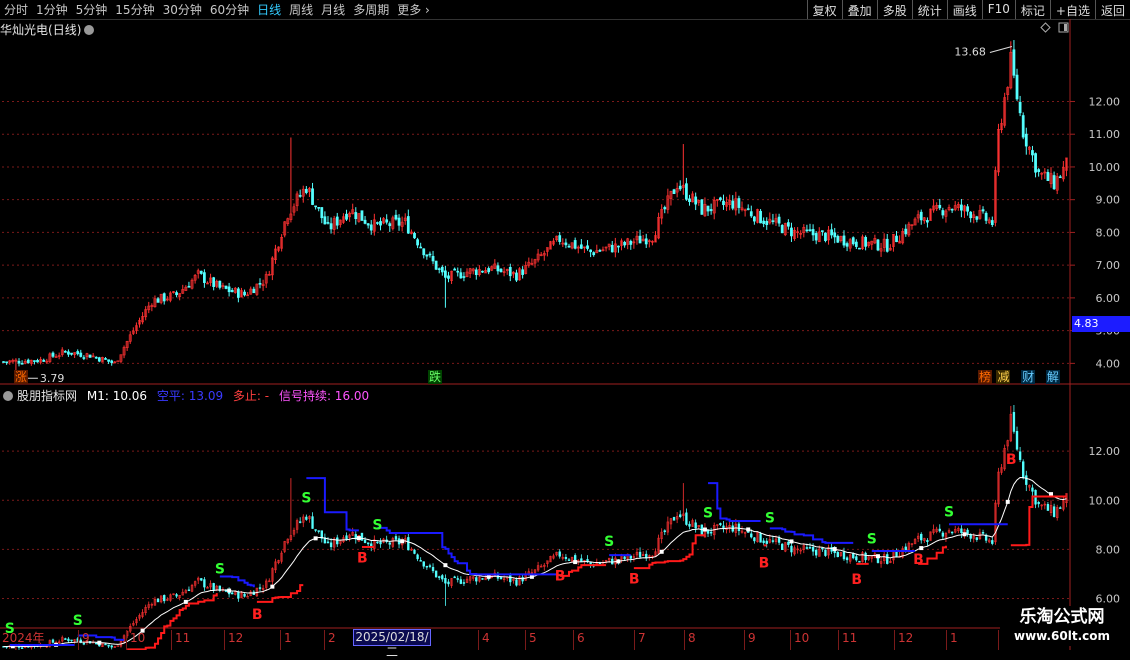 The width and height of the screenshot is (1130, 660). What do you see at coordinates (905, 638) in the screenshot?
I see `month-label: 12` at bounding box center [905, 638].